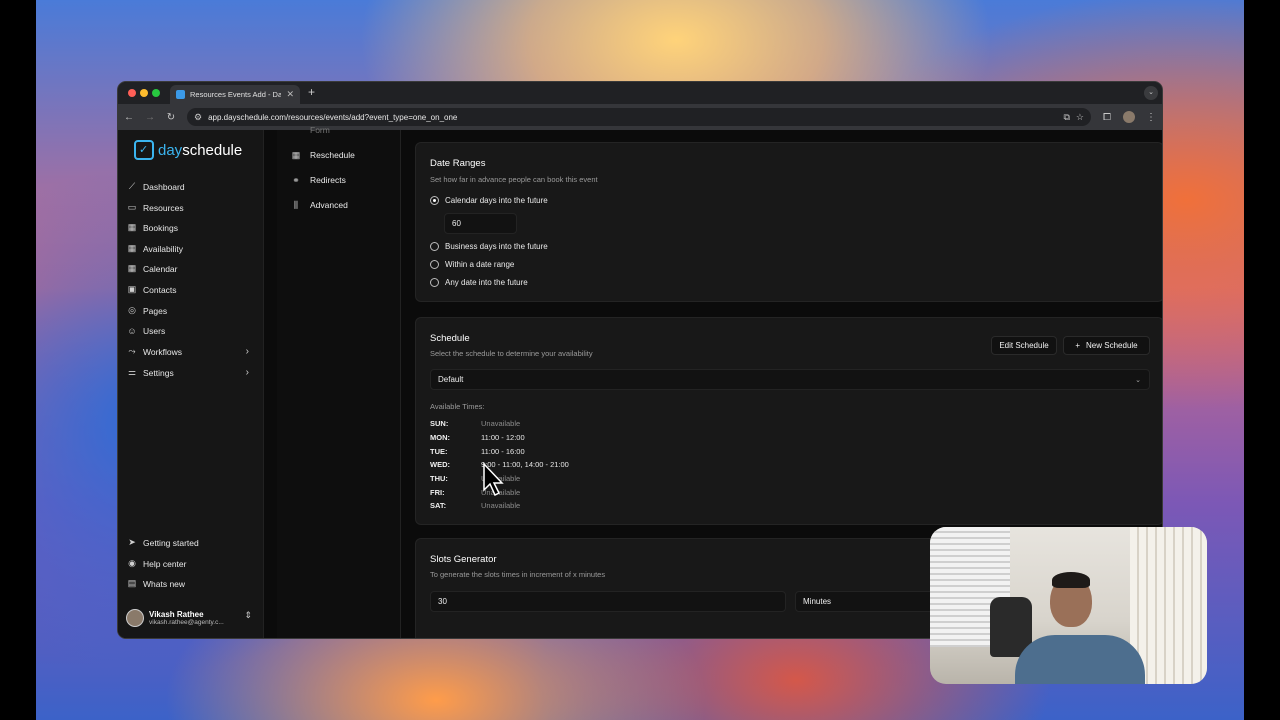  What do you see at coordinates (190, 542) in the screenshot?
I see `sidebar-item-getting-started: ➤ Getting started` at bounding box center [190, 542].